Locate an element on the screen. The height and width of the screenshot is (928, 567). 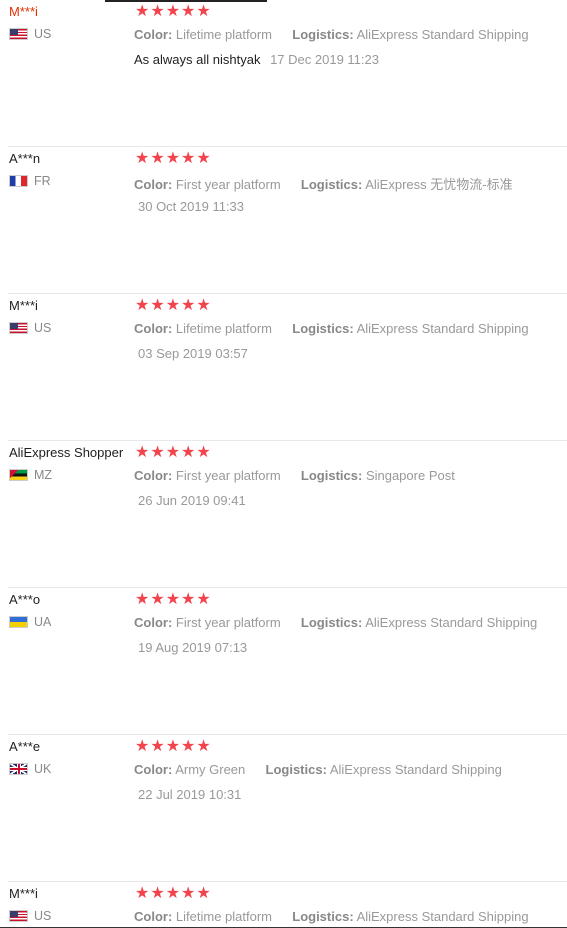
logistics-value: AliExpress 无忧物流-标准 is located at coordinates (439, 184).